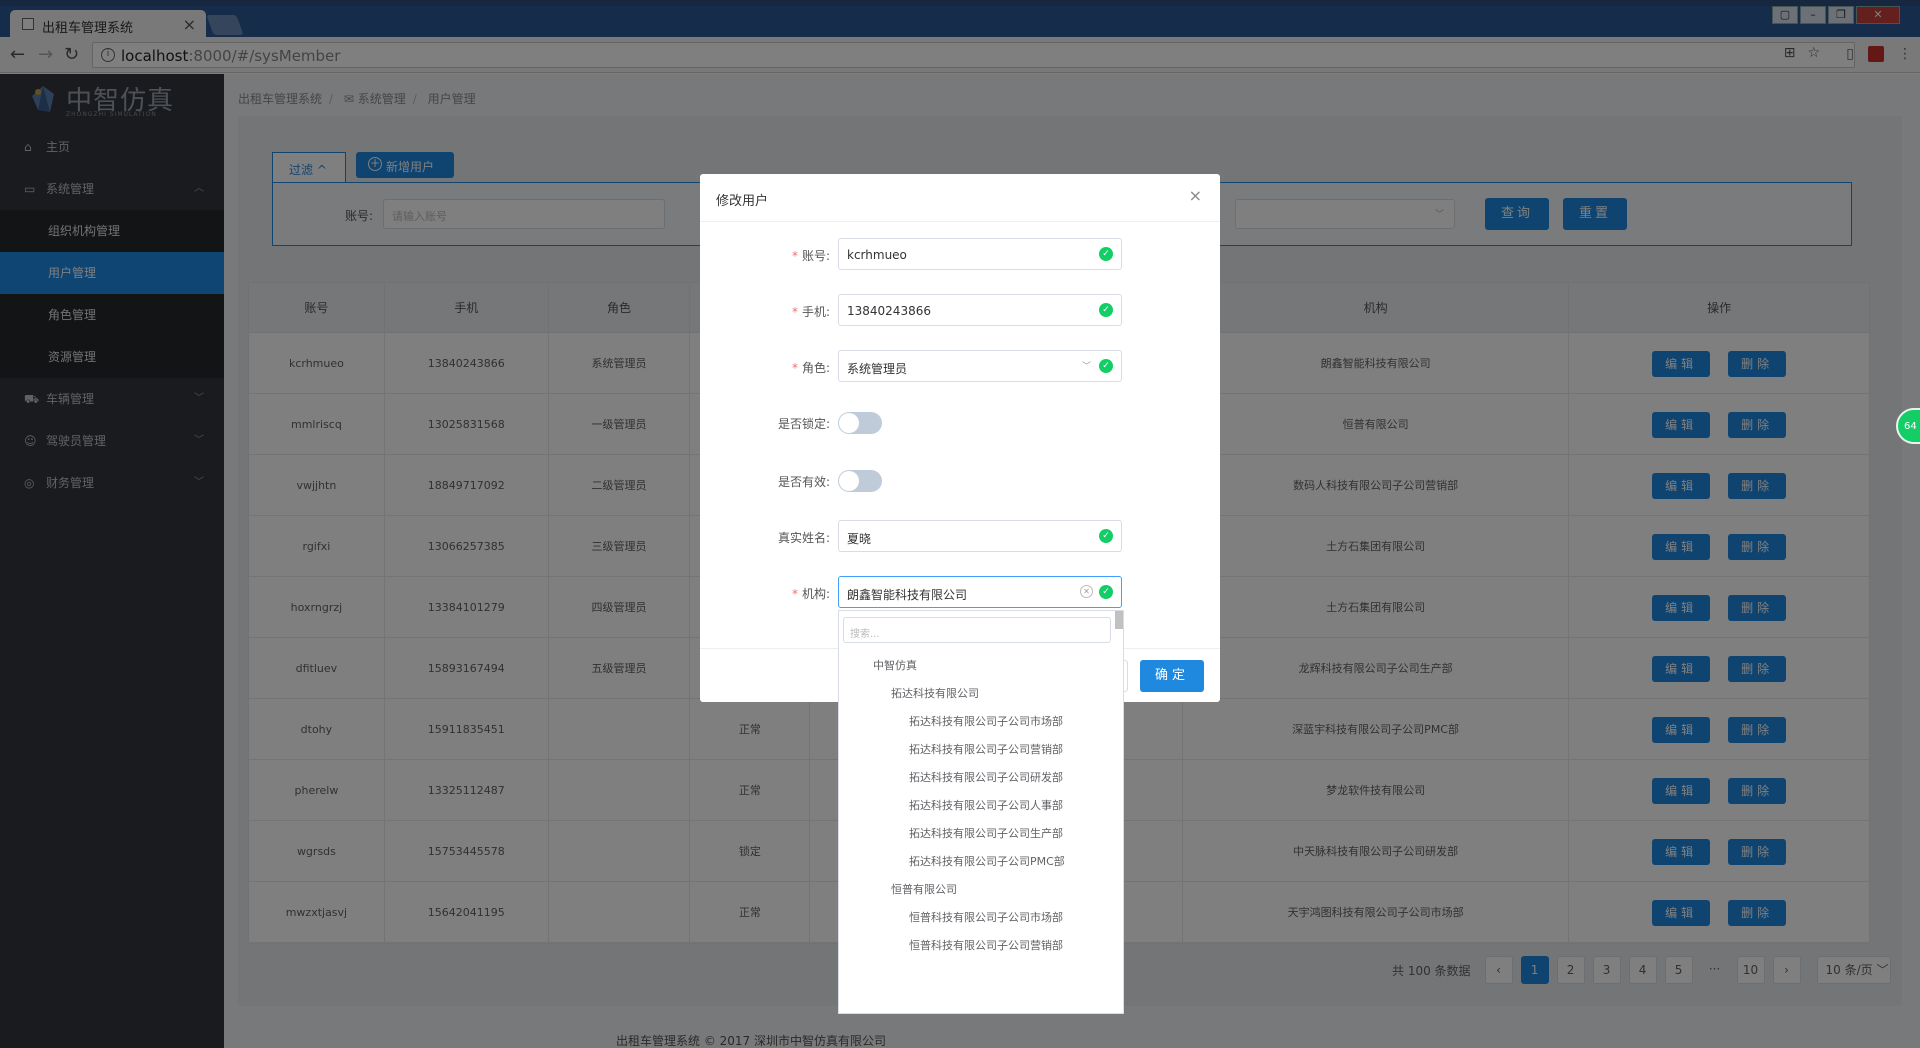 The height and width of the screenshot is (1048, 1920). What do you see at coordinates (810, 256) in the screenshot?
I see `account-label: * 账号:` at bounding box center [810, 256].